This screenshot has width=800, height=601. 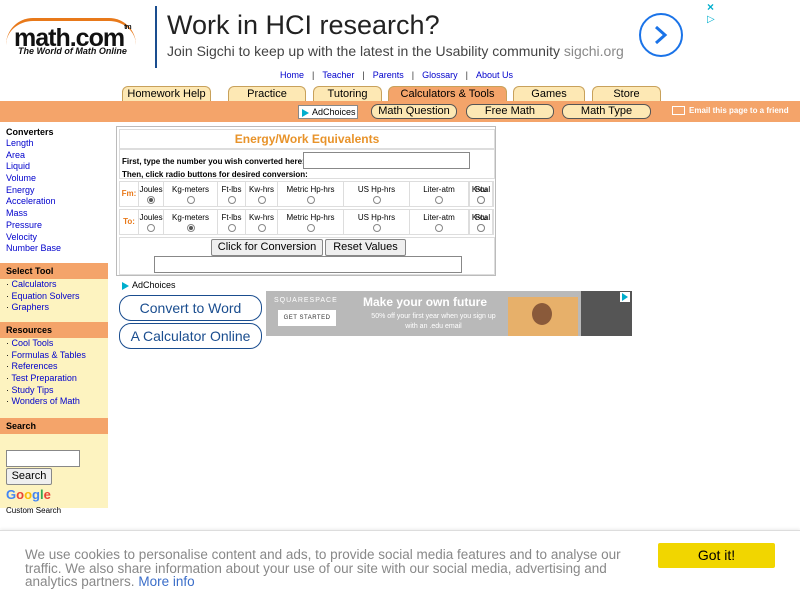 I want to click on unit-label: Kw-hrs, so click(x=261, y=217).